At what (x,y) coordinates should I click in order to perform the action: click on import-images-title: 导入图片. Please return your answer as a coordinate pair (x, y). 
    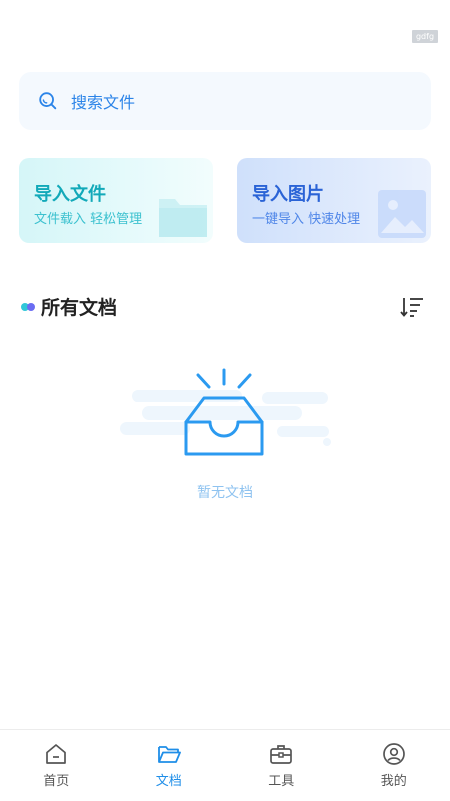
    Looking at the image, I should click on (288, 194).